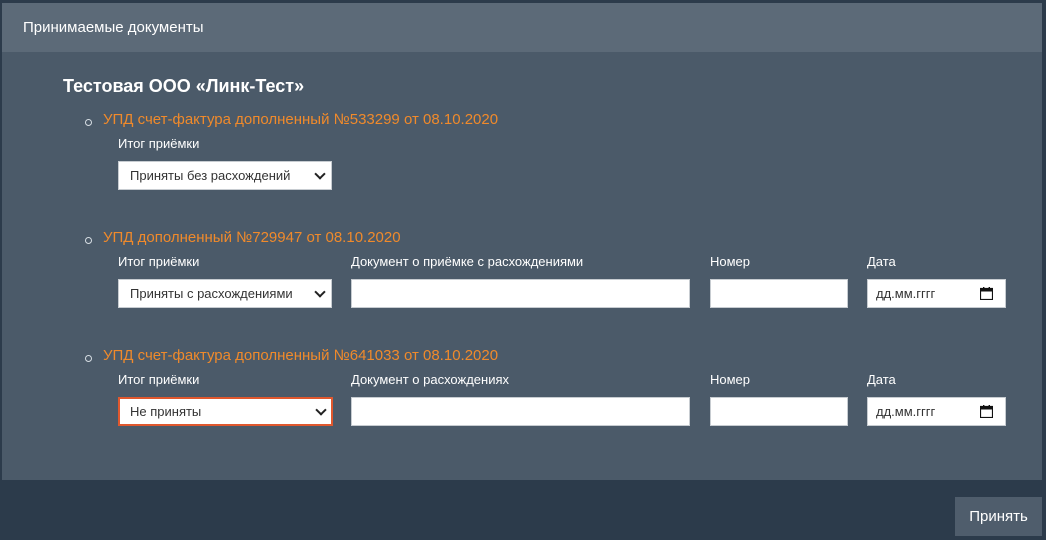 The width and height of the screenshot is (1046, 540). I want to click on panel-header: Принимаемые документы, so click(522, 27).